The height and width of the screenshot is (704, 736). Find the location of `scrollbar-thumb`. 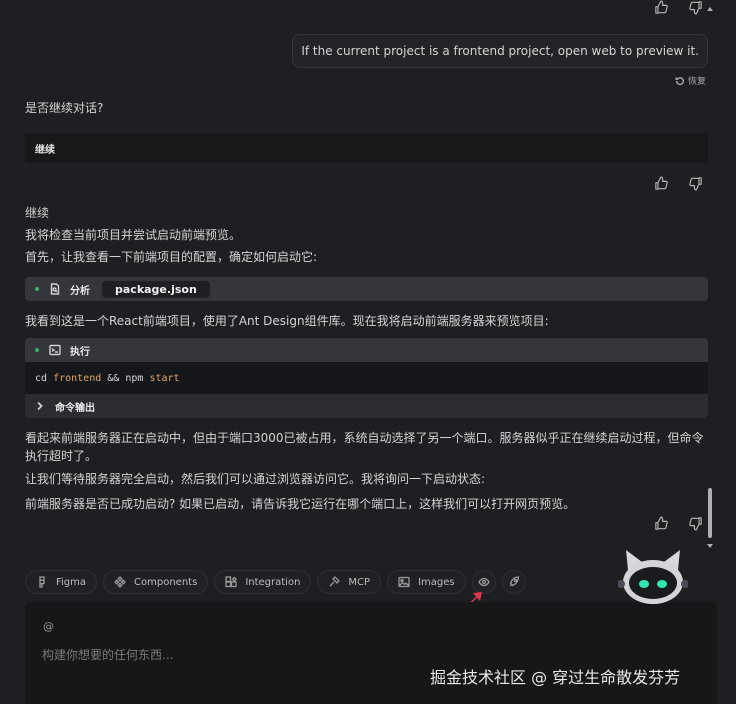

scrollbar-thumb is located at coordinates (710, 513).